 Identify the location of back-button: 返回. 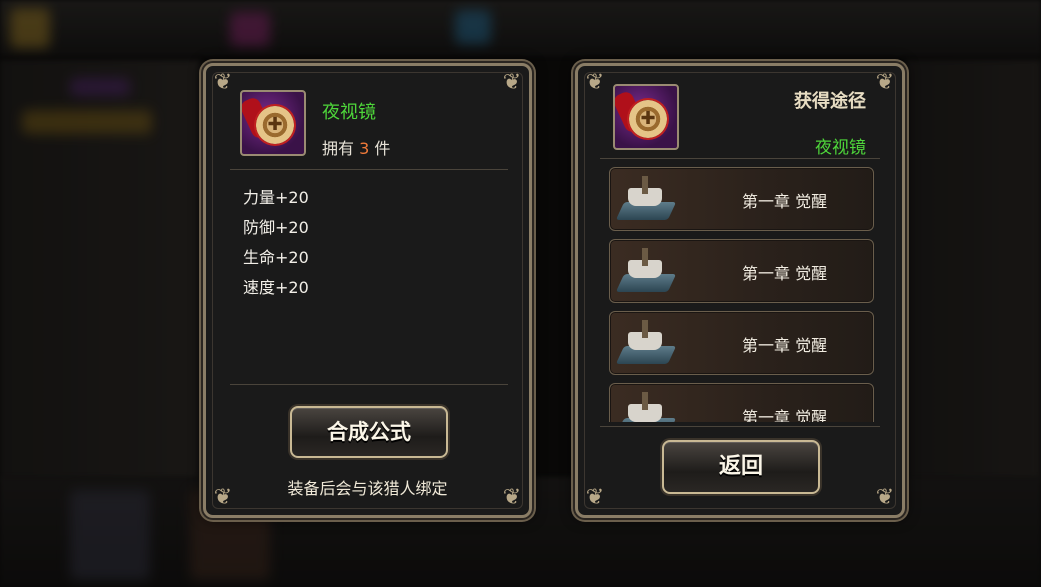
(741, 467).